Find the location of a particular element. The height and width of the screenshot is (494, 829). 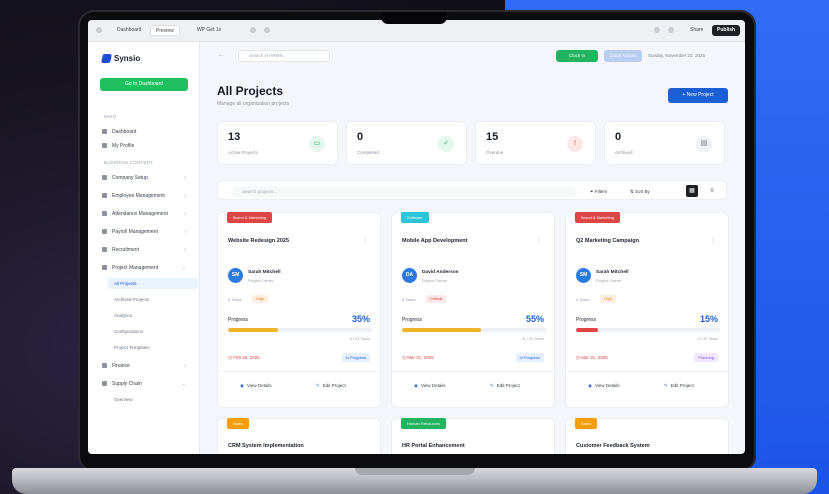

stat-label: Active Projects is located at coordinates (243, 152).